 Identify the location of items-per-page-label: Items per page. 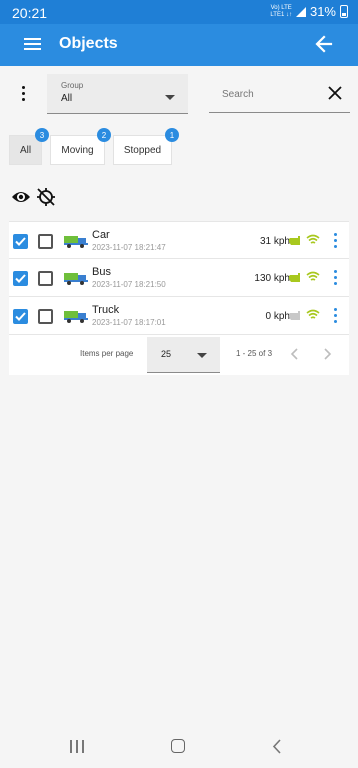
(107, 353).